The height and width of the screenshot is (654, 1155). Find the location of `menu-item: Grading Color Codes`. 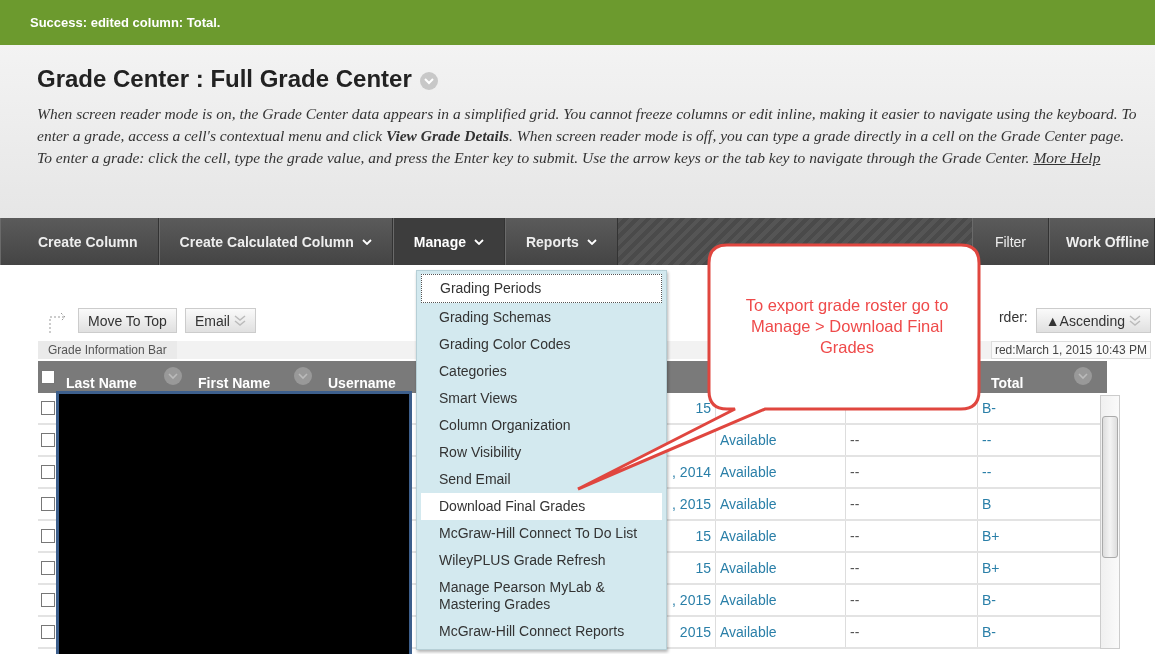

menu-item: Grading Color Codes is located at coordinates (541, 344).